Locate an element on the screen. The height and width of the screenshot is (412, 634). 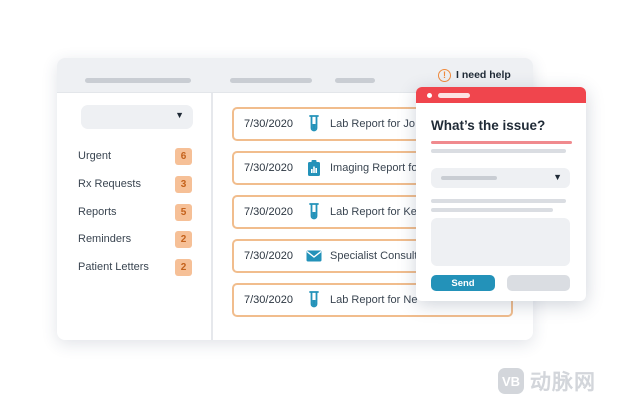
title-underline is located at coordinates (501, 142).